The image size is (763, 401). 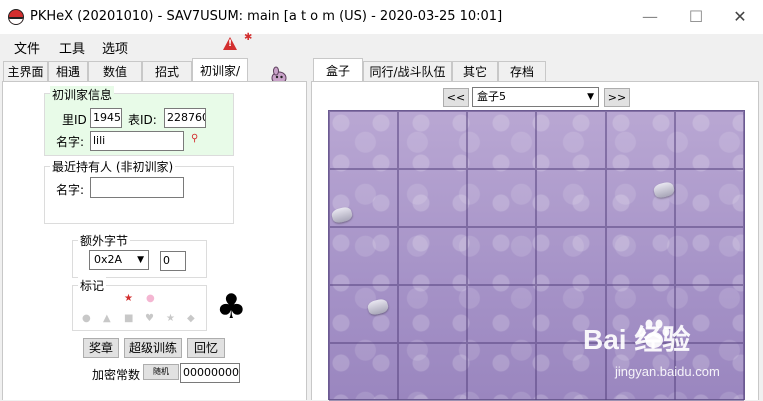 What do you see at coordinates (70, 142) in the screenshot?
I see `ot-name-label: 名字:` at bounding box center [70, 142].